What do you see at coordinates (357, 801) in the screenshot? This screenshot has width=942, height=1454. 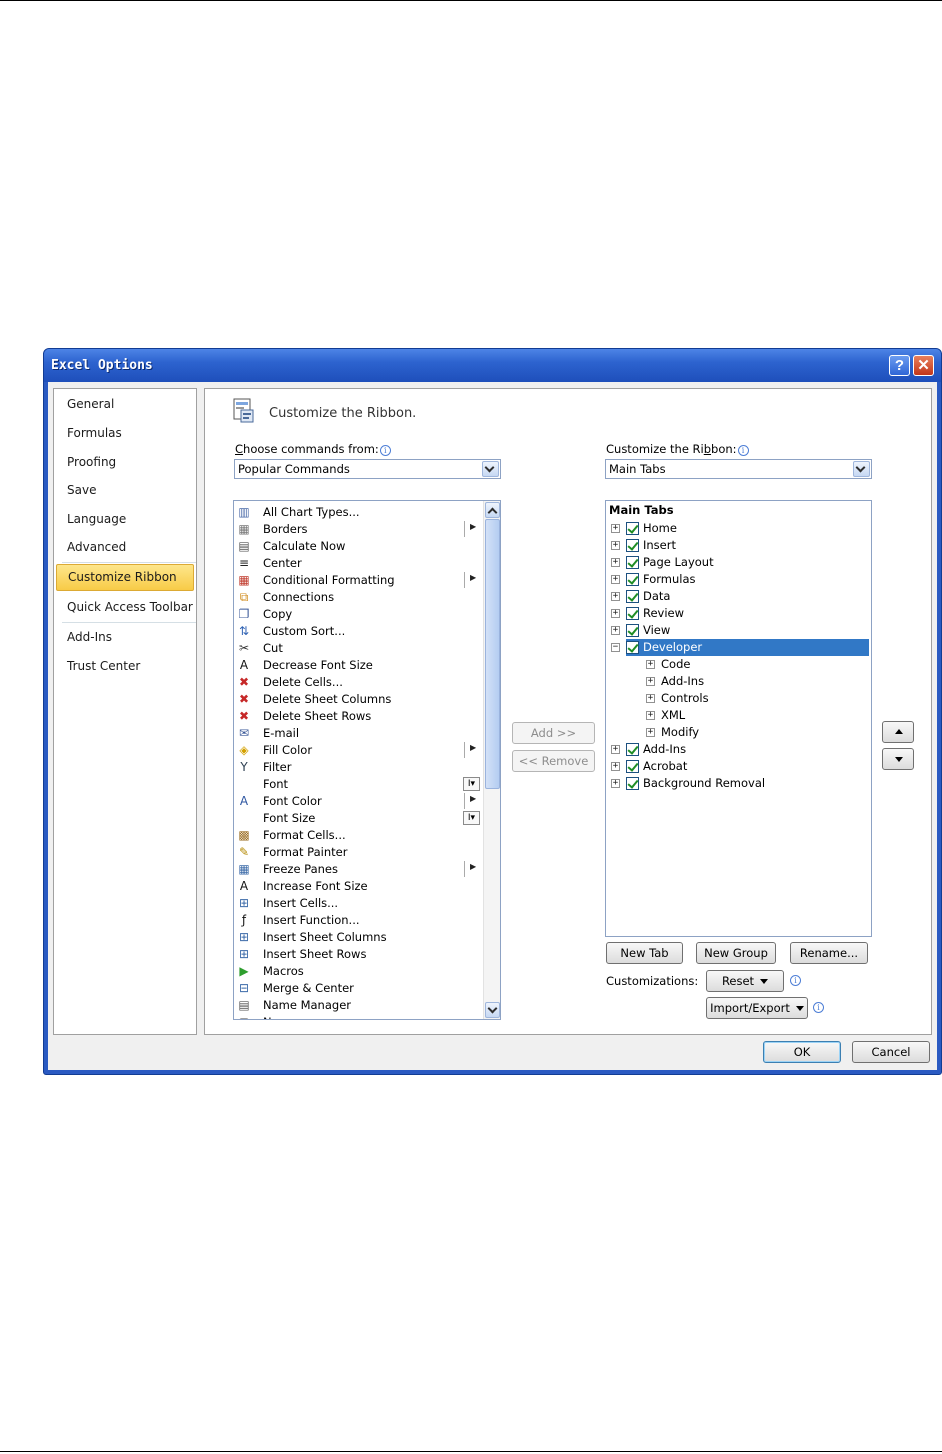 I see `command-item: A Font Color ▶` at bounding box center [357, 801].